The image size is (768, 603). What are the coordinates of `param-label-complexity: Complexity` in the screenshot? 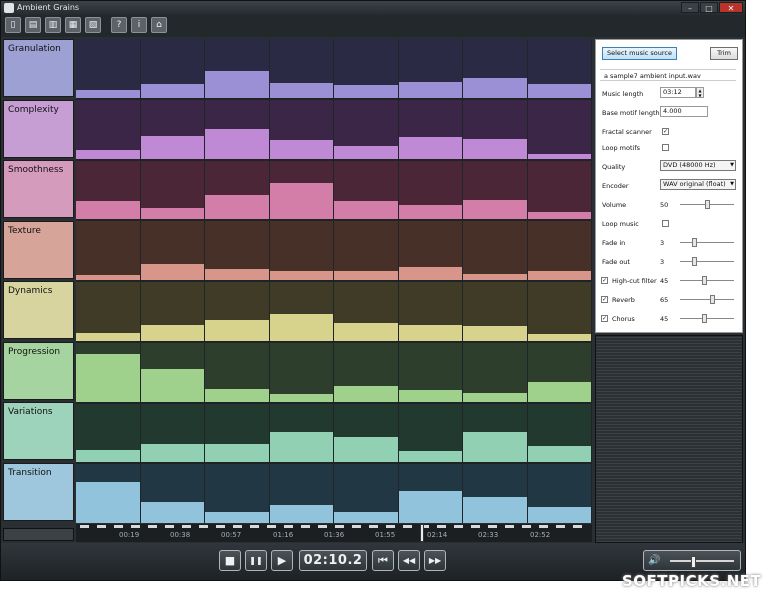 It's located at (38, 128).